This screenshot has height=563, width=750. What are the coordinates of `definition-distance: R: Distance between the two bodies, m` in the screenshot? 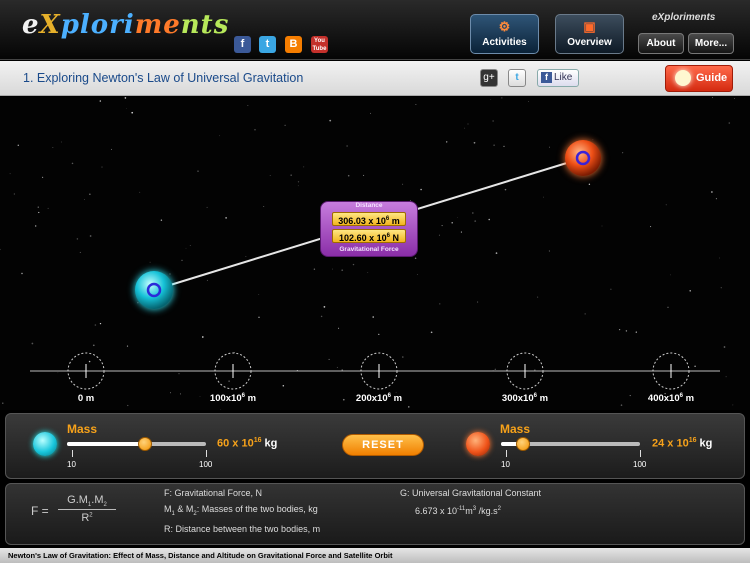 It's located at (242, 529).